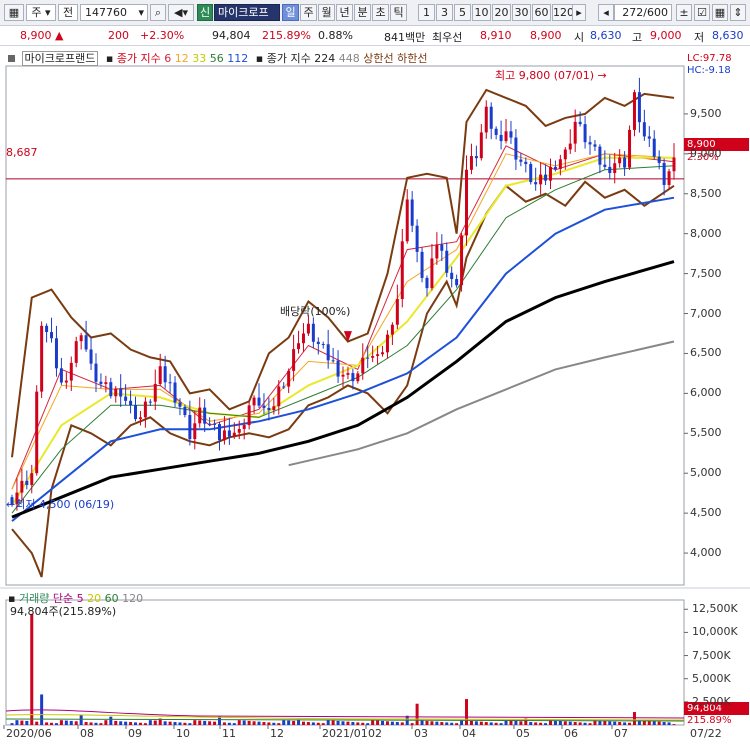 This screenshot has width=750, height=744. I want to click on interval-30: 30, so click(521, 12).